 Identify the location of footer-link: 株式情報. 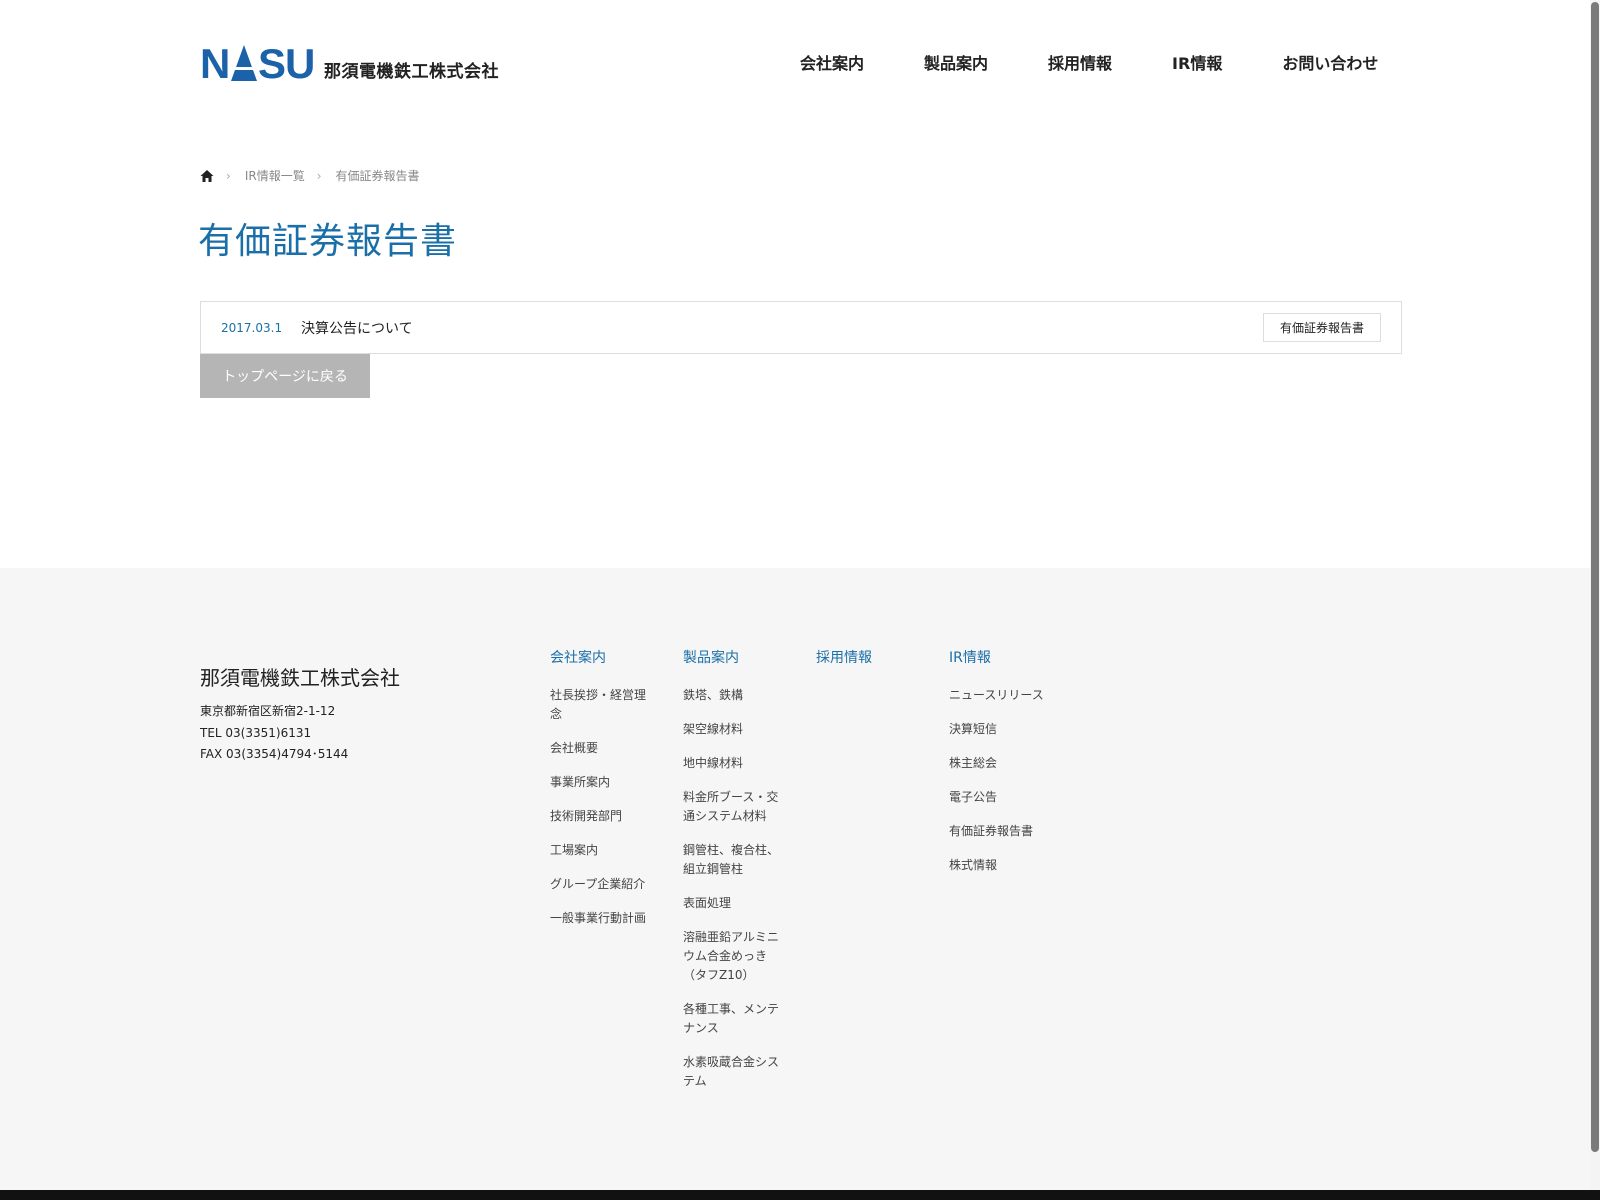
(1002, 865).